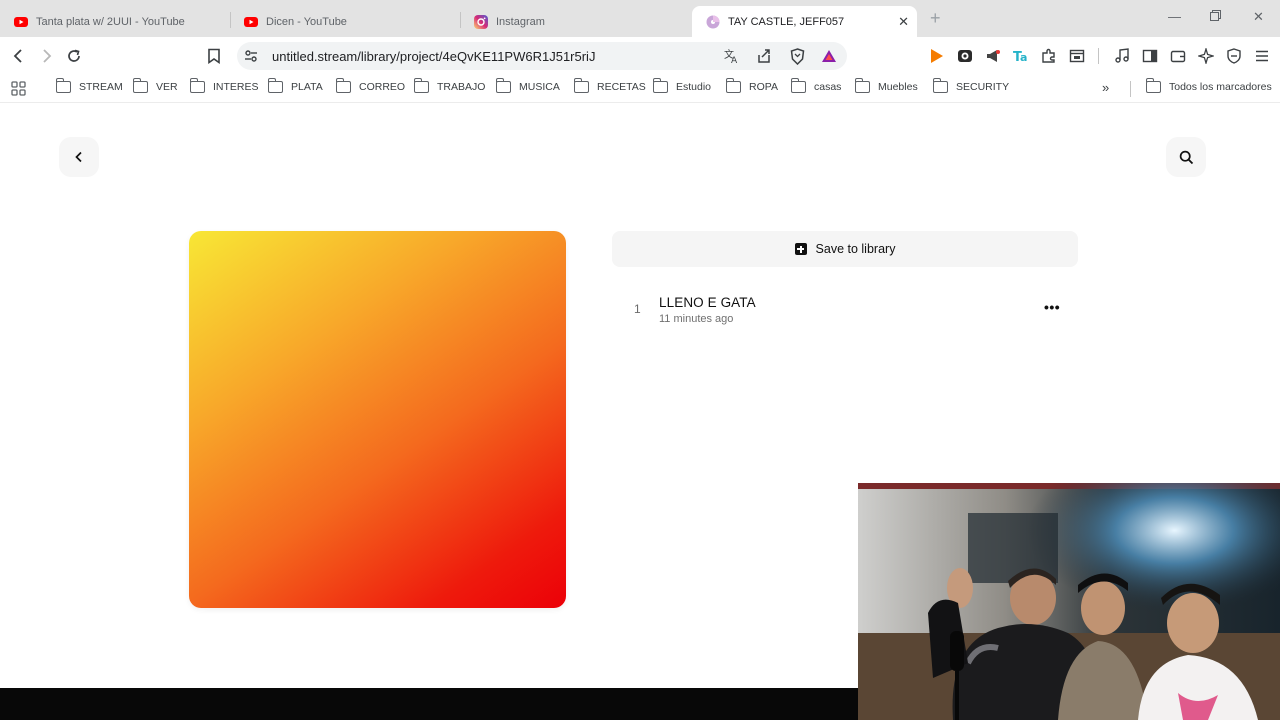  What do you see at coordinates (1098, 56) in the screenshot?
I see `toolbar-separator` at bounding box center [1098, 56].